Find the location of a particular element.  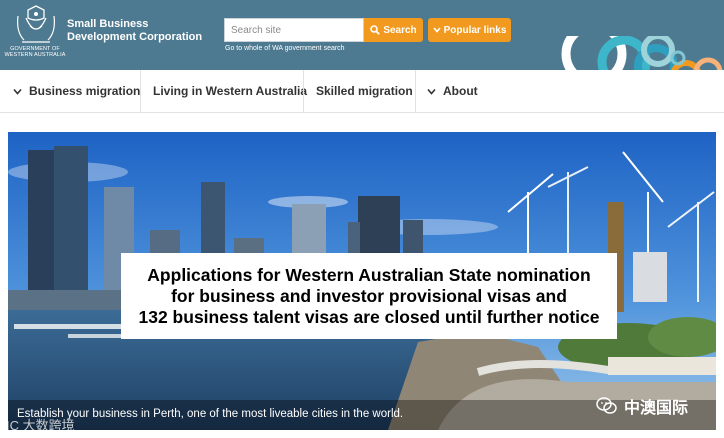

nav-item-label: Business migration is located at coordinates (85, 91).